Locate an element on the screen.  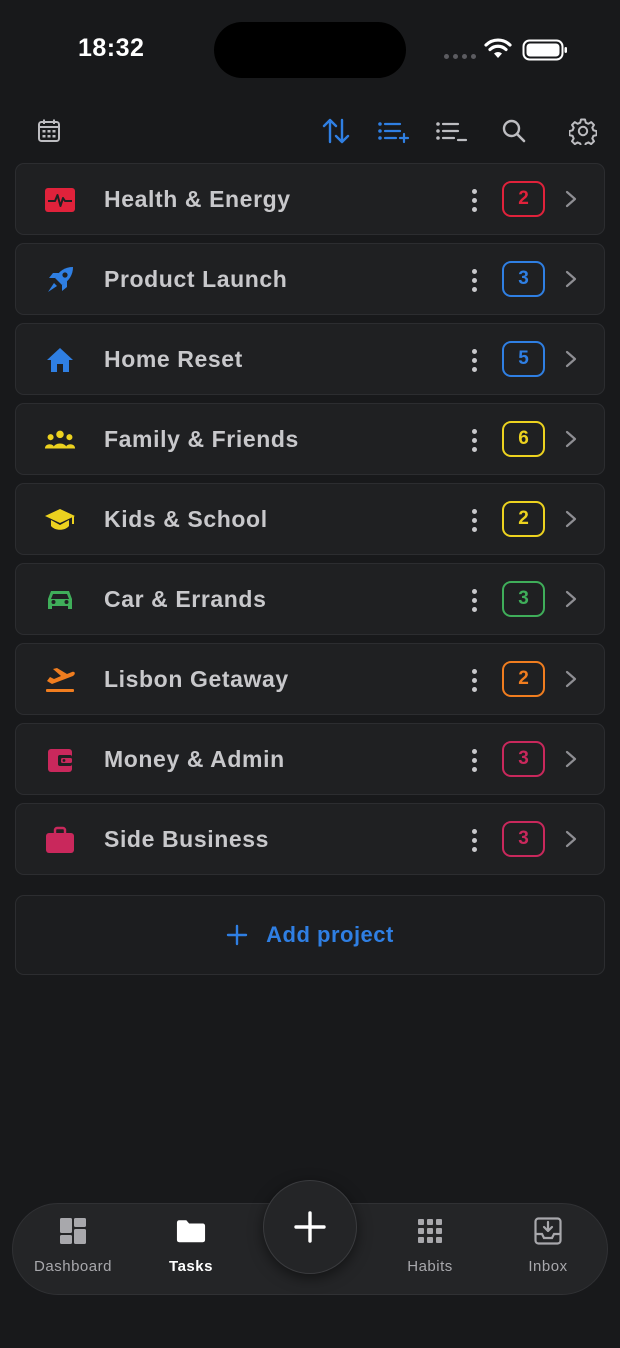
add-project-button: Add project is located at coordinates (310, 935).